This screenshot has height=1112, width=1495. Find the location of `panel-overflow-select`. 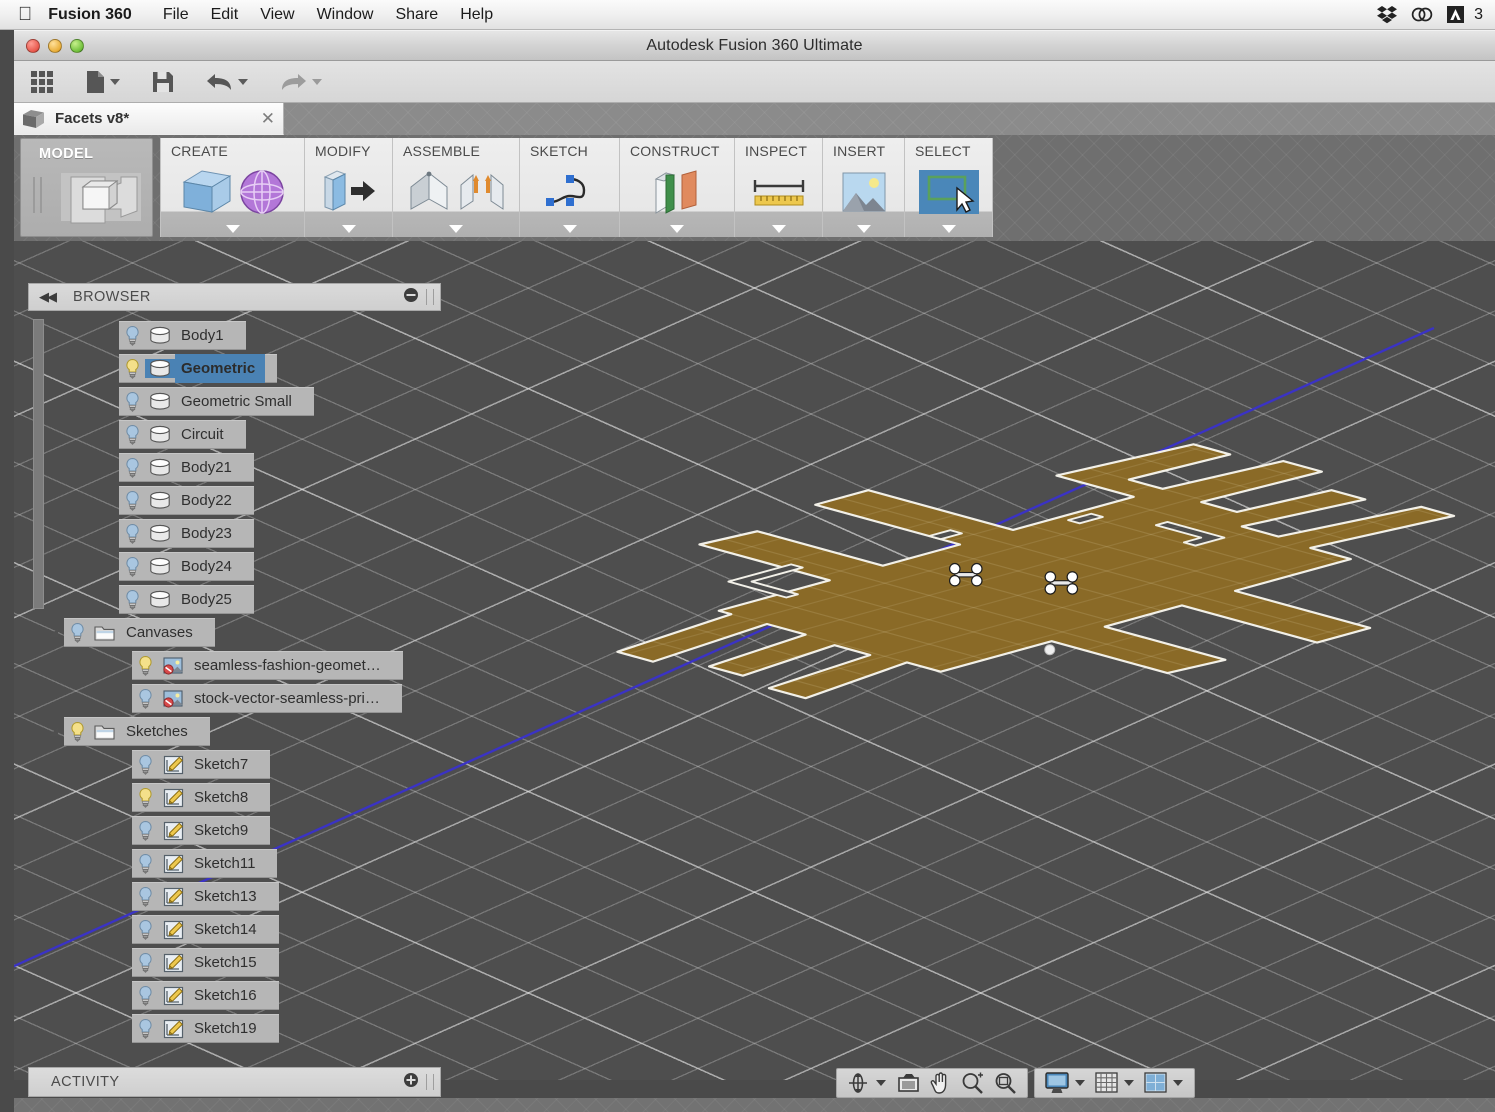

panel-overflow-select is located at coordinates (948, 229).